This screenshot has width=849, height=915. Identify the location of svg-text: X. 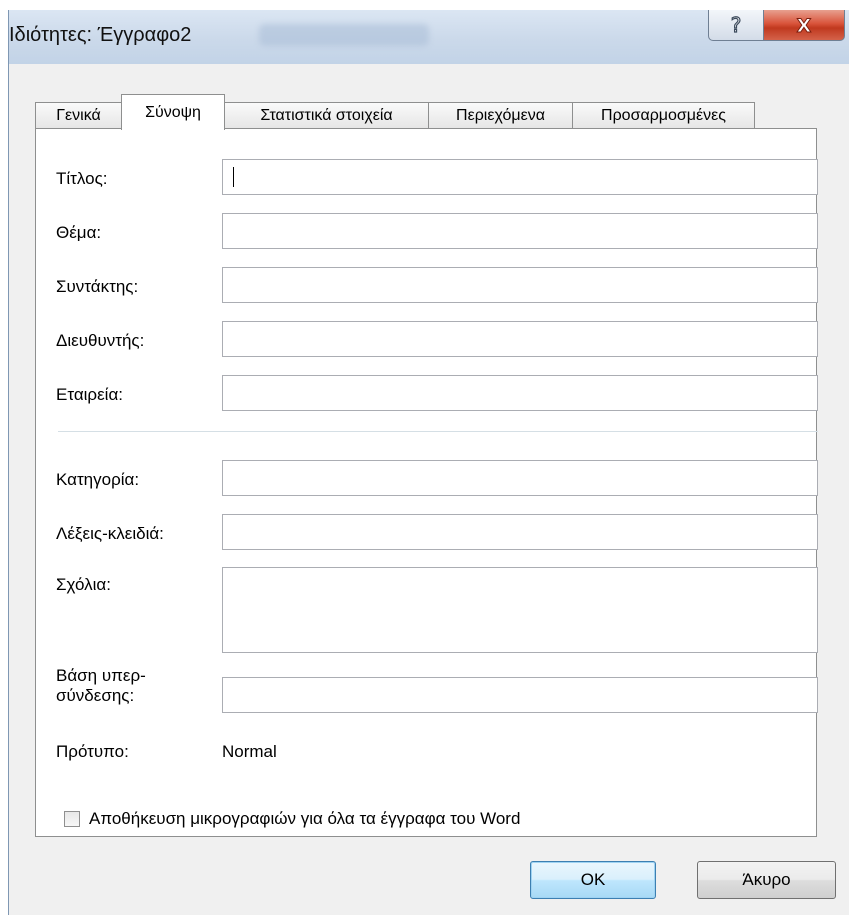
(804, 25).